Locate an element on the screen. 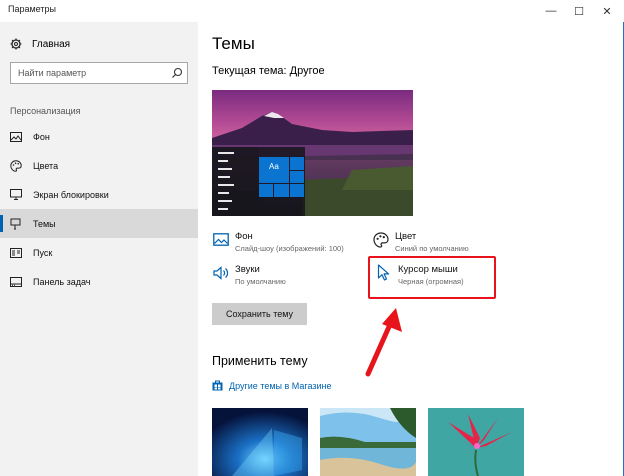  sidebar-item-themes: Темы is located at coordinates (99, 223).